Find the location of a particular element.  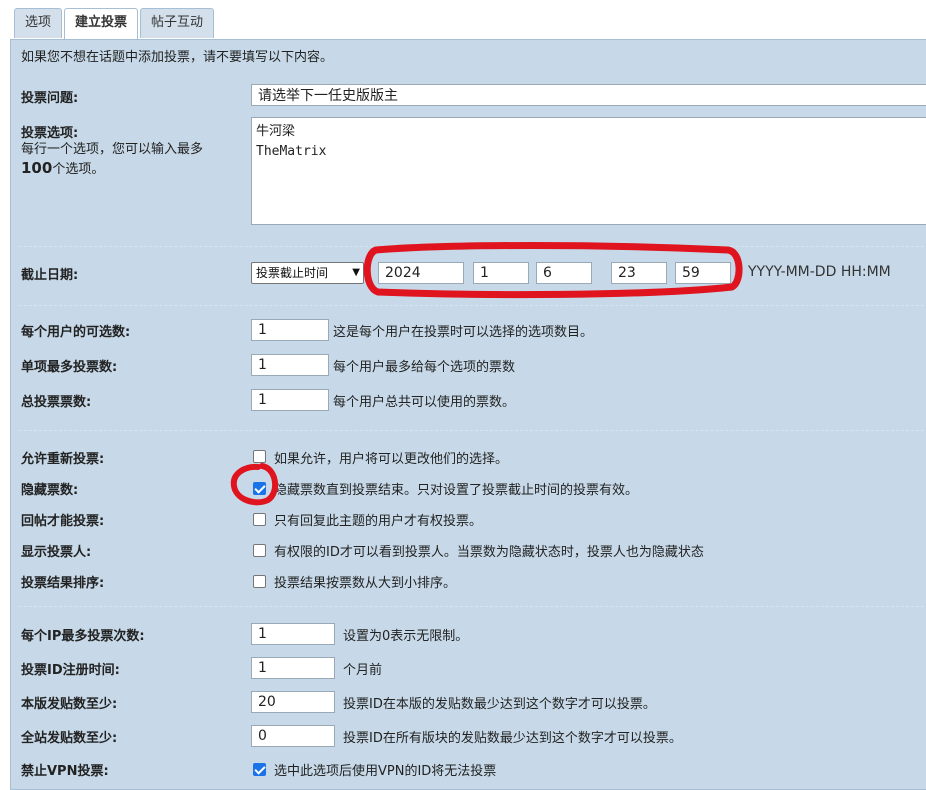

deadline-label: 截止日期: is located at coordinates (50, 275).